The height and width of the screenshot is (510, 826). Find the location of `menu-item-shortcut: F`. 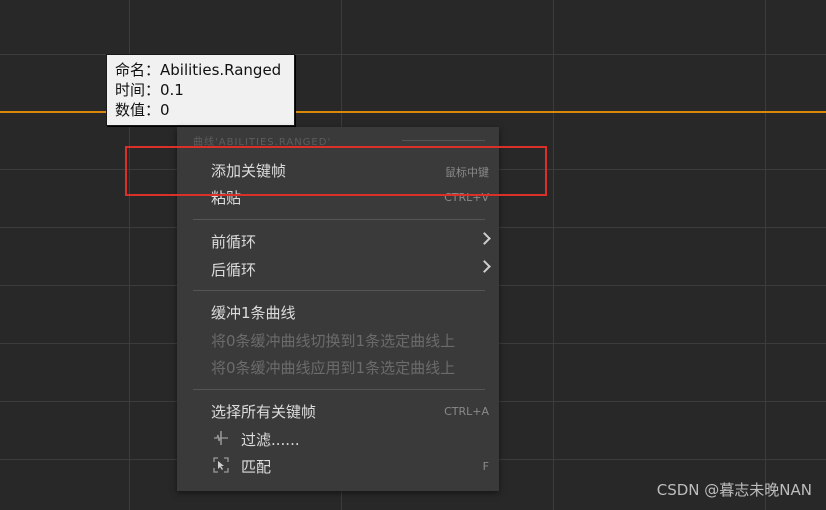

menu-item-shortcut: F is located at coordinates (485, 466).